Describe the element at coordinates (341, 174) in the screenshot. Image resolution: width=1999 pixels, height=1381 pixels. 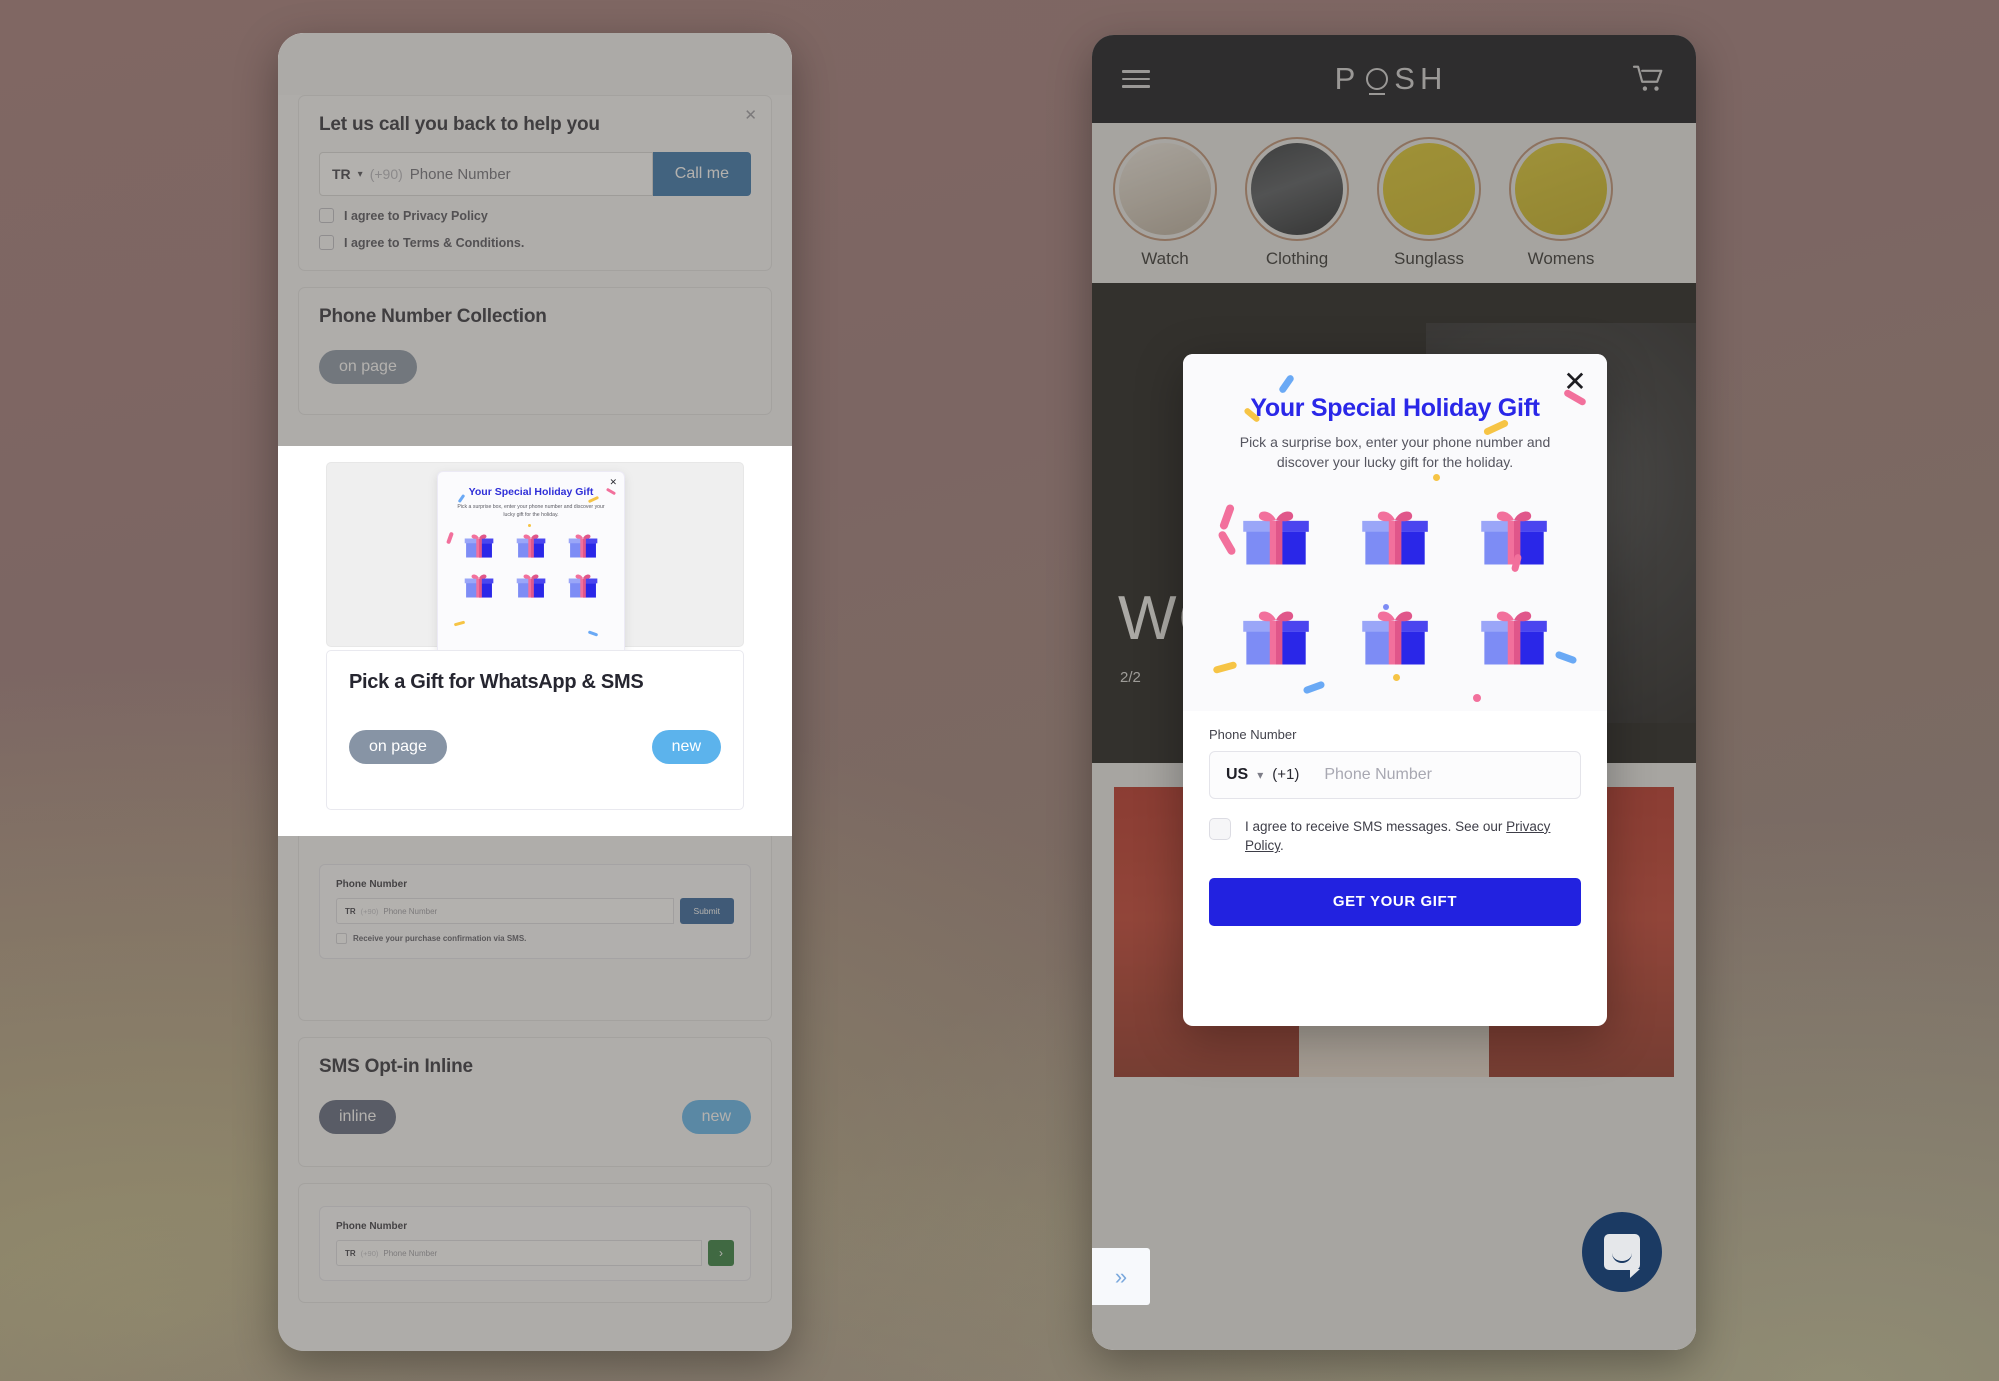
I see `country-code: TR` at that location.